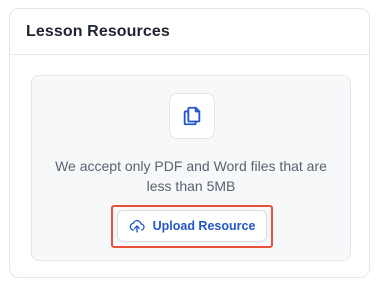  I want to click on upload-resource-button: Upload Resource, so click(192, 226).